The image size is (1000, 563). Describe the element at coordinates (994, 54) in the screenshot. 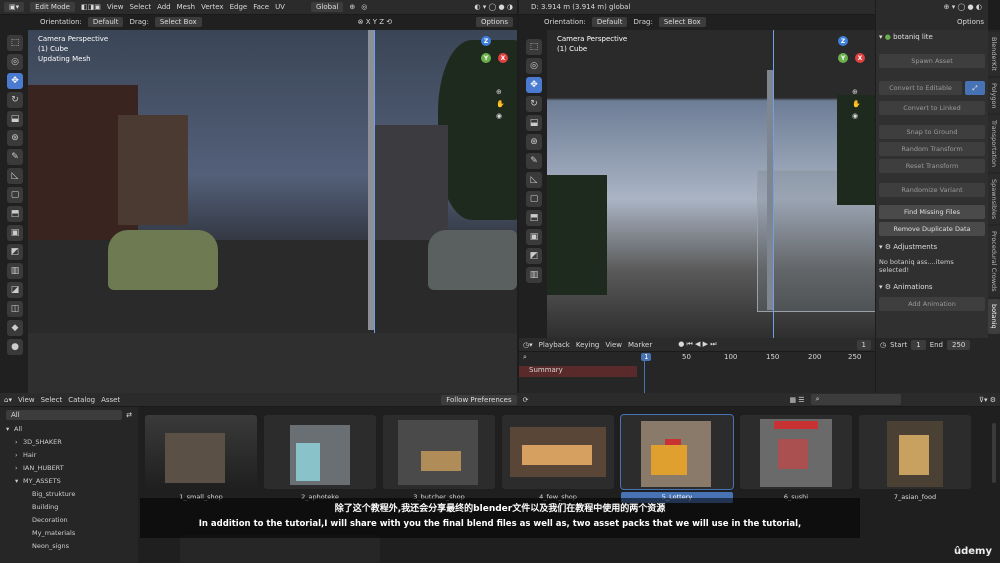

I see `tab-blenderkit: BlenderKit` at that location.